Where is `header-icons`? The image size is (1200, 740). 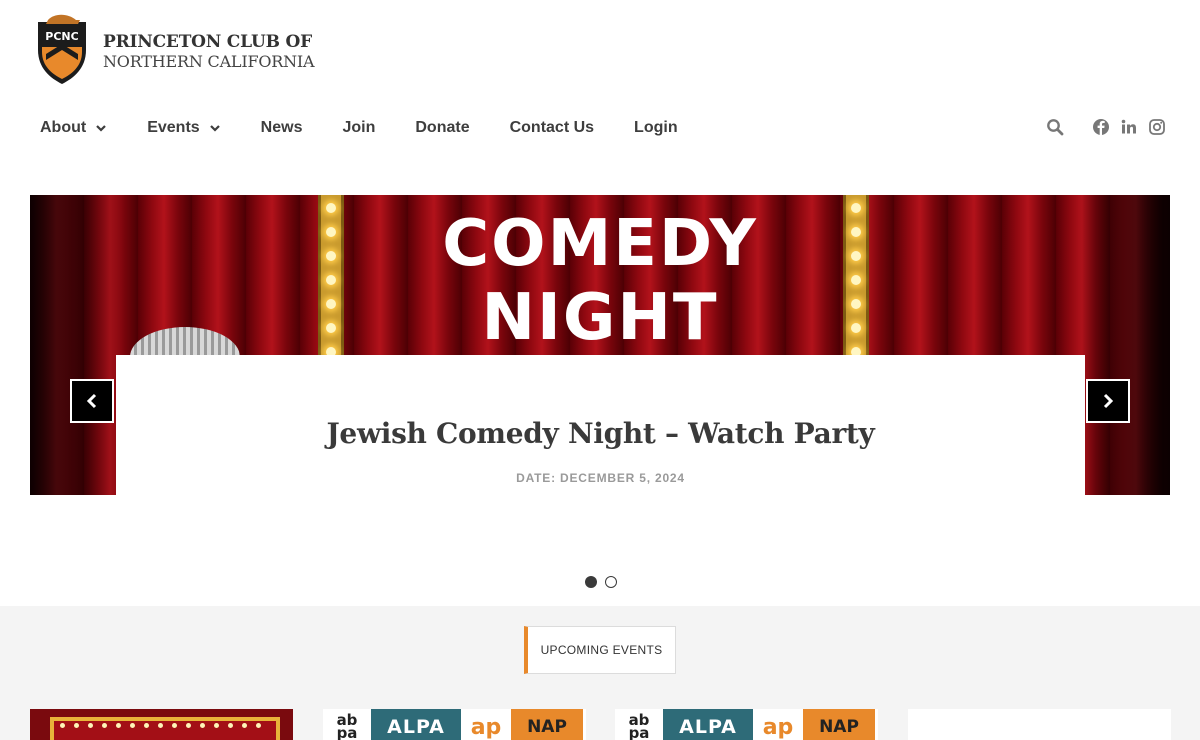
header-icons is located at coordinates (1101, 127).